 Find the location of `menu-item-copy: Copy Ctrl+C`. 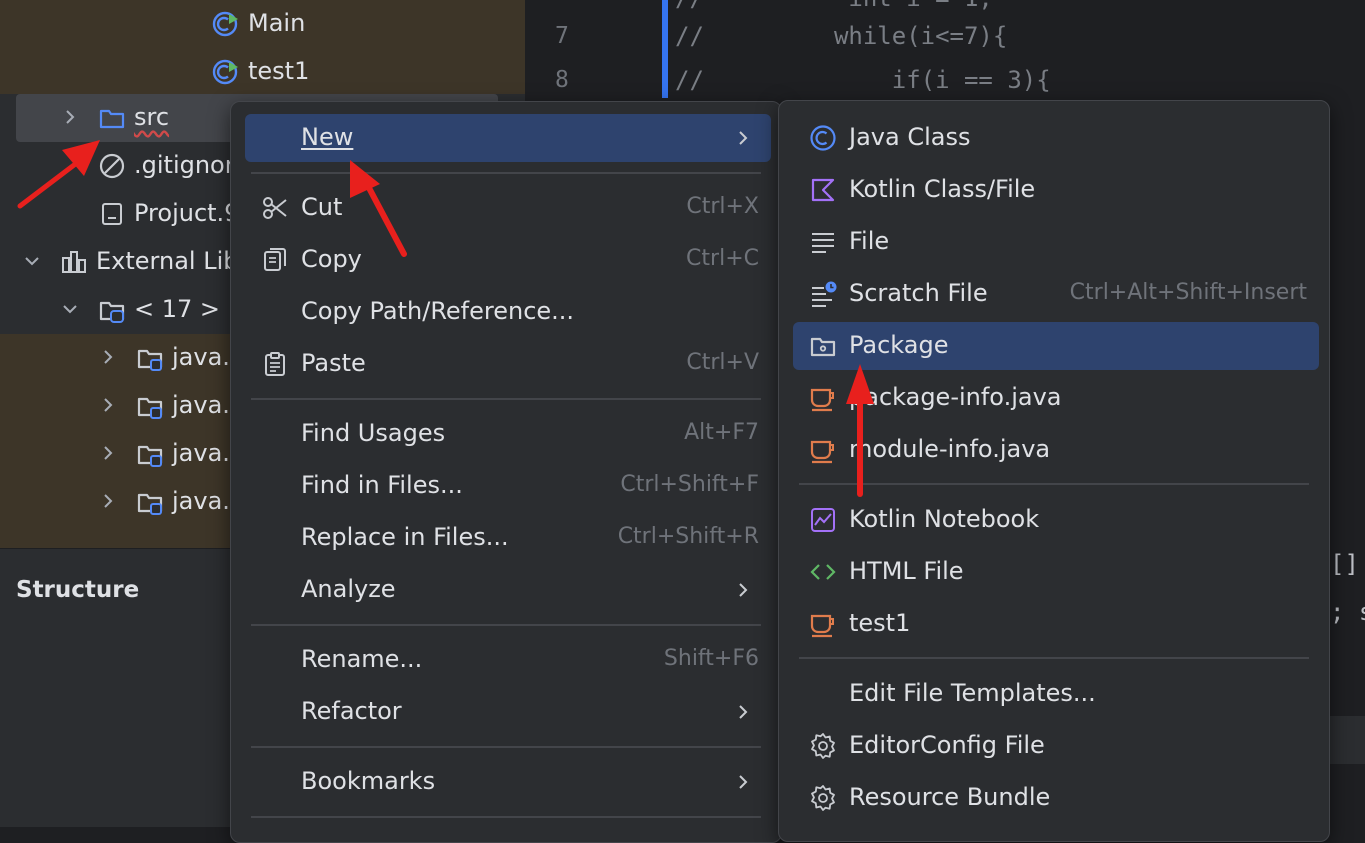

menu-item-copy: Copy Ctrl+C is located at coordinates (508, 260).